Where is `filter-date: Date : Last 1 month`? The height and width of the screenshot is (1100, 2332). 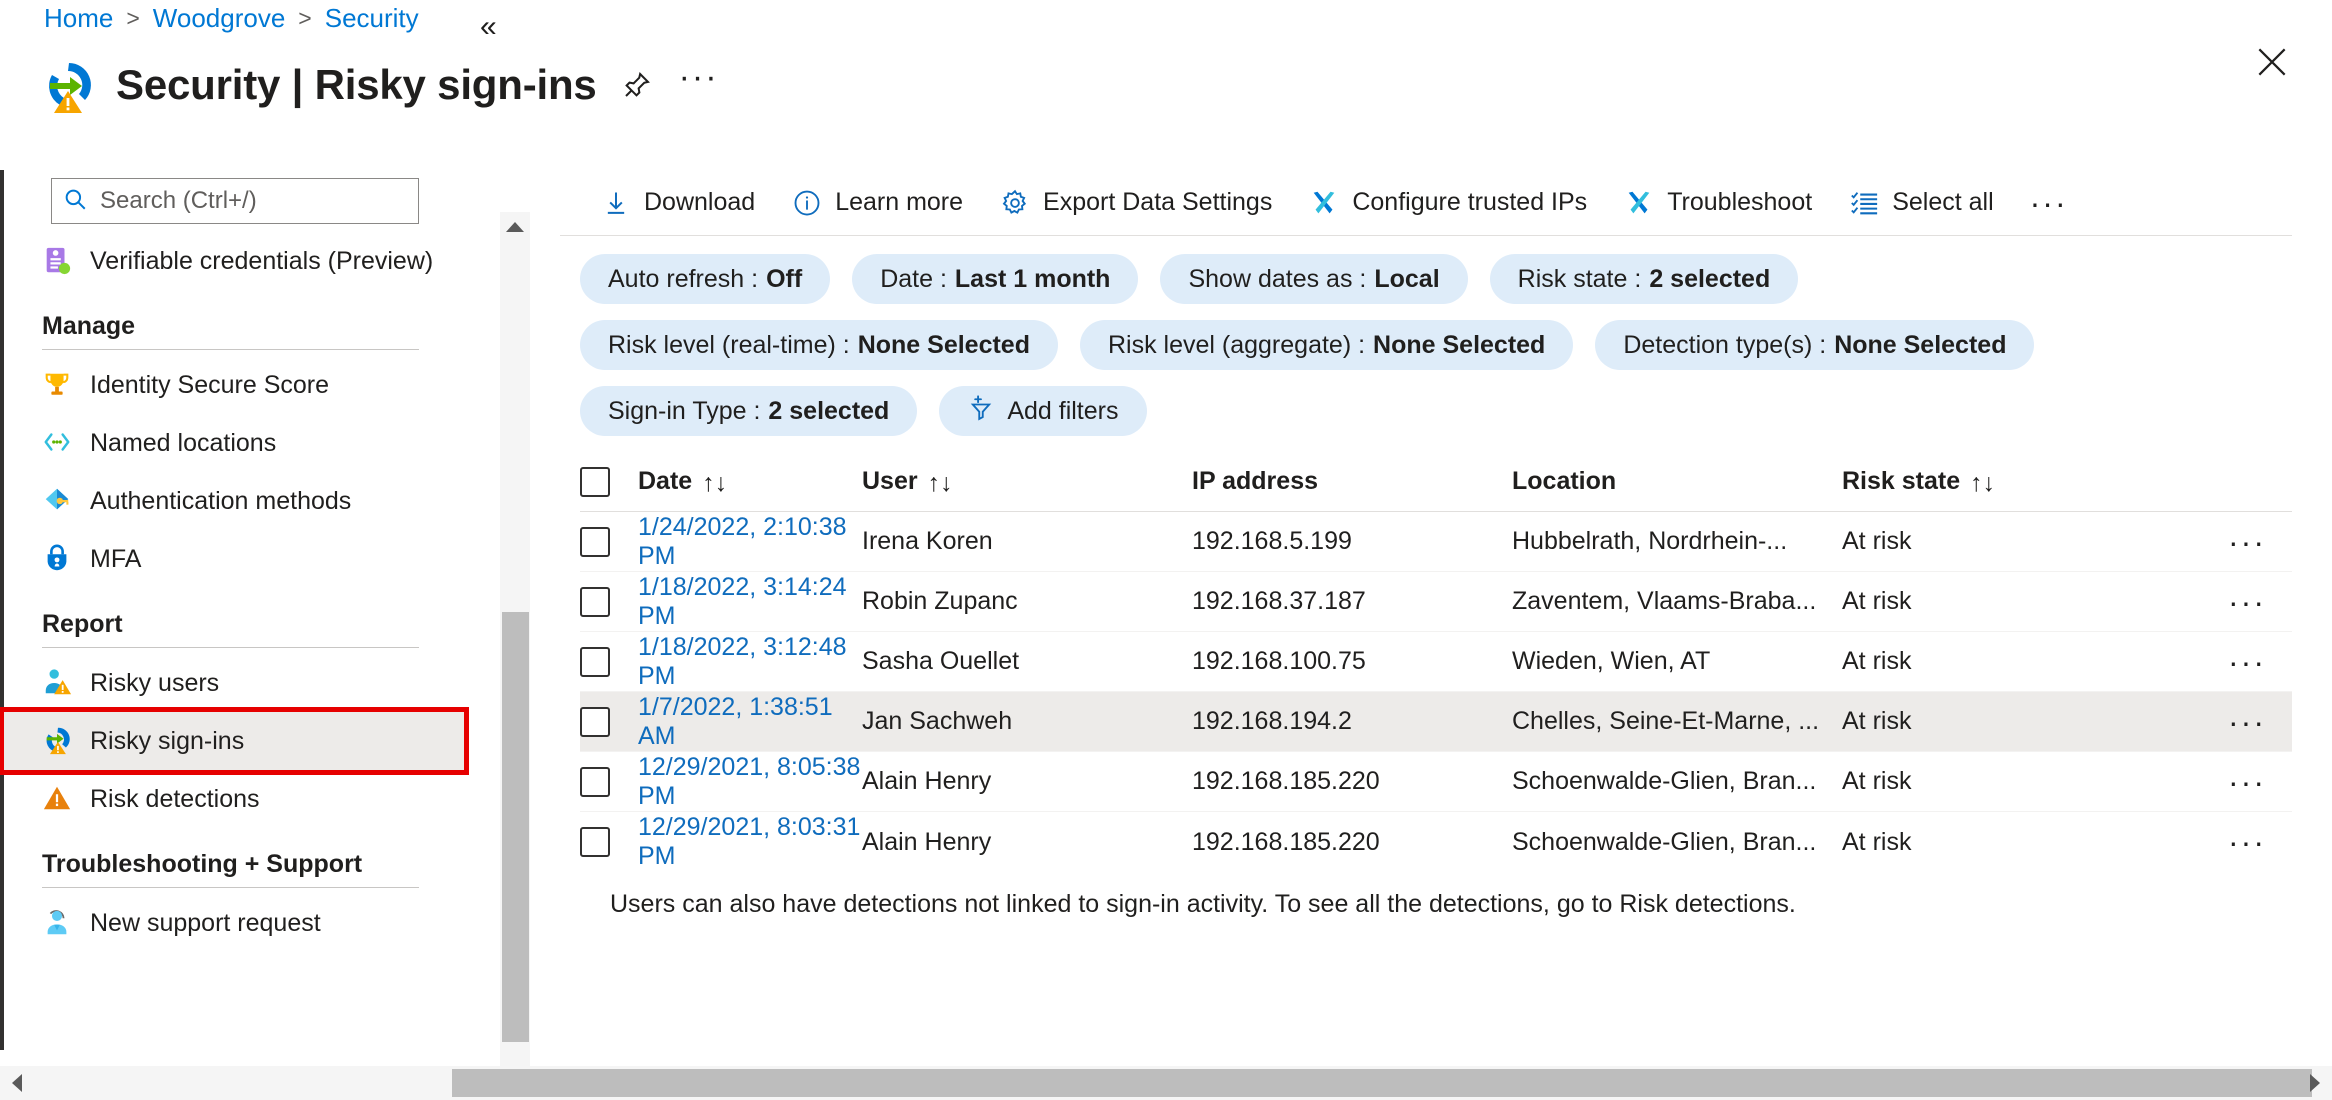
filter-date: Date : Last 1 month is located at coordinates (995, 279).